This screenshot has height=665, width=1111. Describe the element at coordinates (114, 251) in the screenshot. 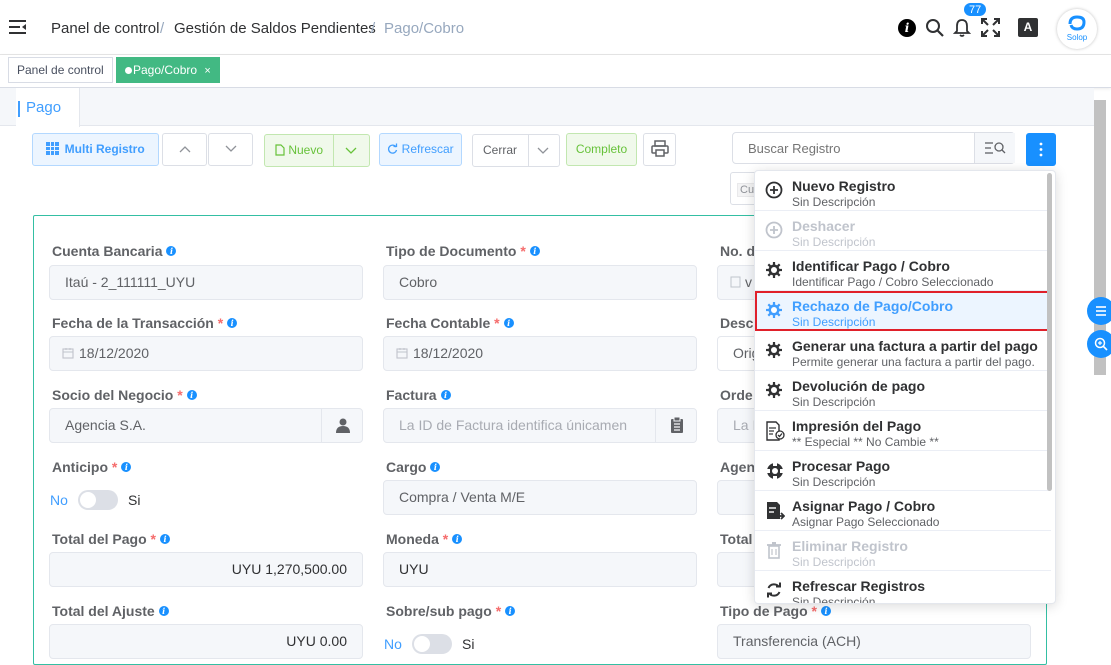

I see `cuenta-bancaria-label: Cuenta Bancaria i` at that location.